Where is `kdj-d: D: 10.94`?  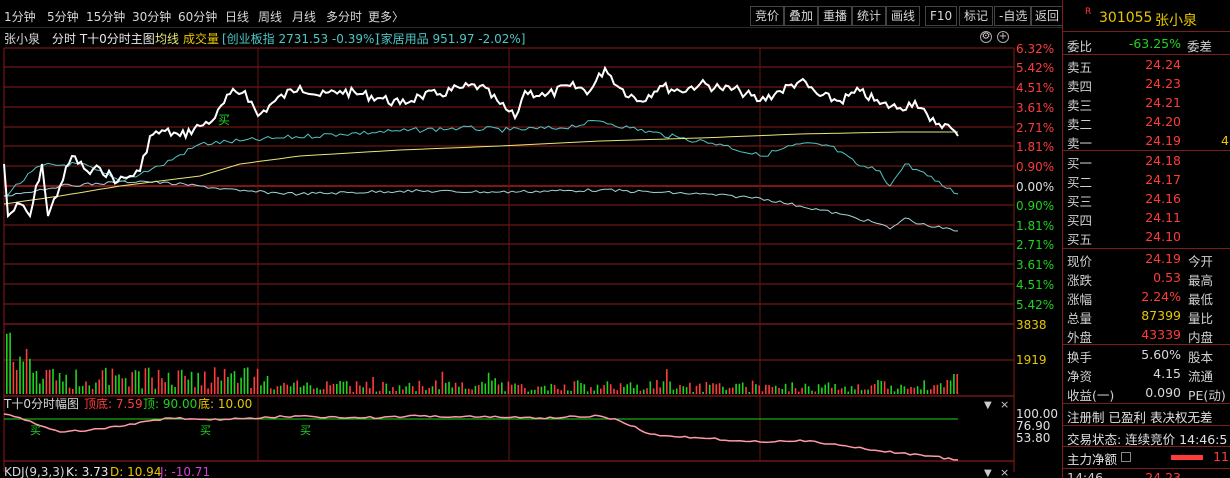
kdj-d: D: 10.94 is located at coordinates (135, 471).